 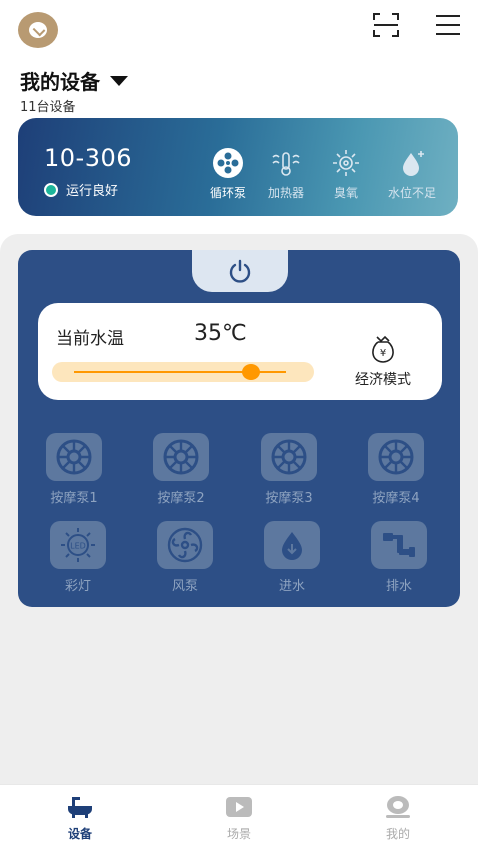 I want to click on nav-scenes: 场景, so click(x=239, y=818).